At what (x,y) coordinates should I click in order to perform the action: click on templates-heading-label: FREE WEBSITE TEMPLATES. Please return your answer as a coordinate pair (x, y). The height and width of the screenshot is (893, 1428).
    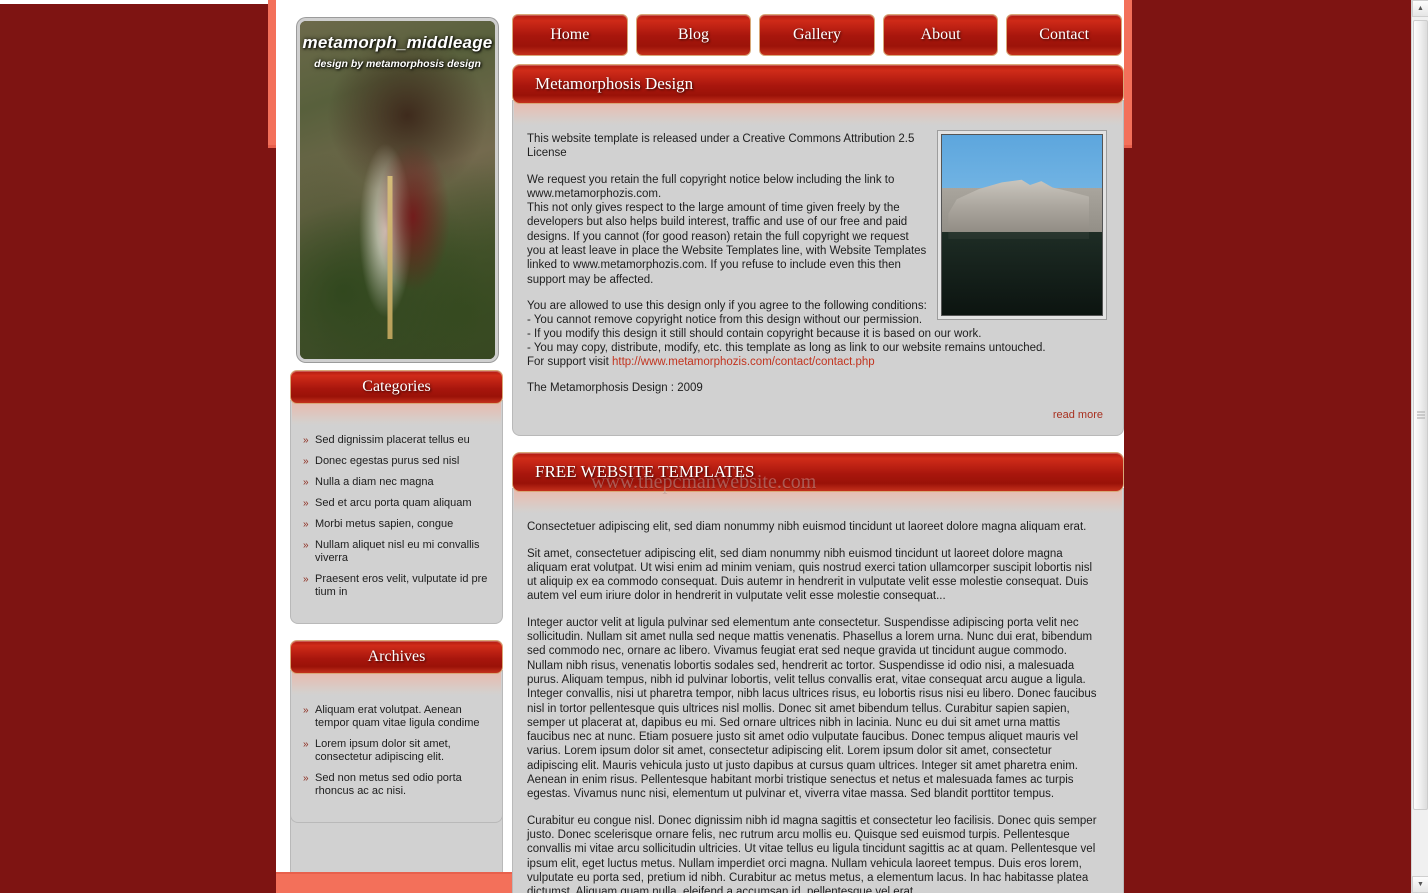
    Looking at the image, I should click on (645, 472).